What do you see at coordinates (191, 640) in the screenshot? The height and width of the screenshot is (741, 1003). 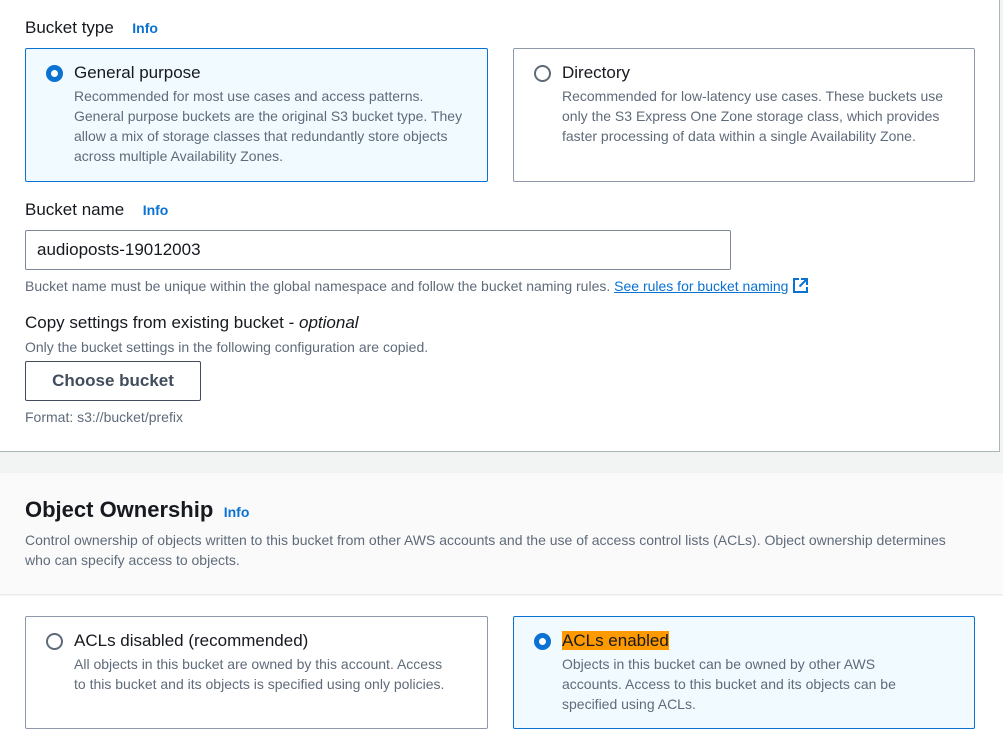 I see `acls-disabled-title: ACLs disabled (recommended)` at bounding box center [191, 640].